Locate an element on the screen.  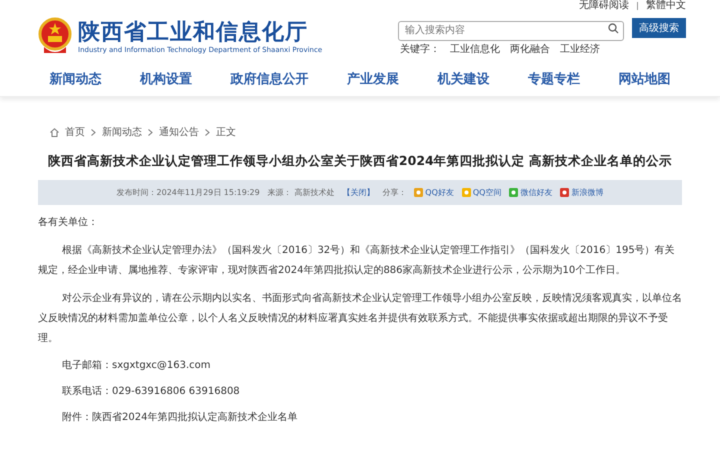
contact-line: 联系电话：029-63916806 63916808 is located at coordinates (151, 391).